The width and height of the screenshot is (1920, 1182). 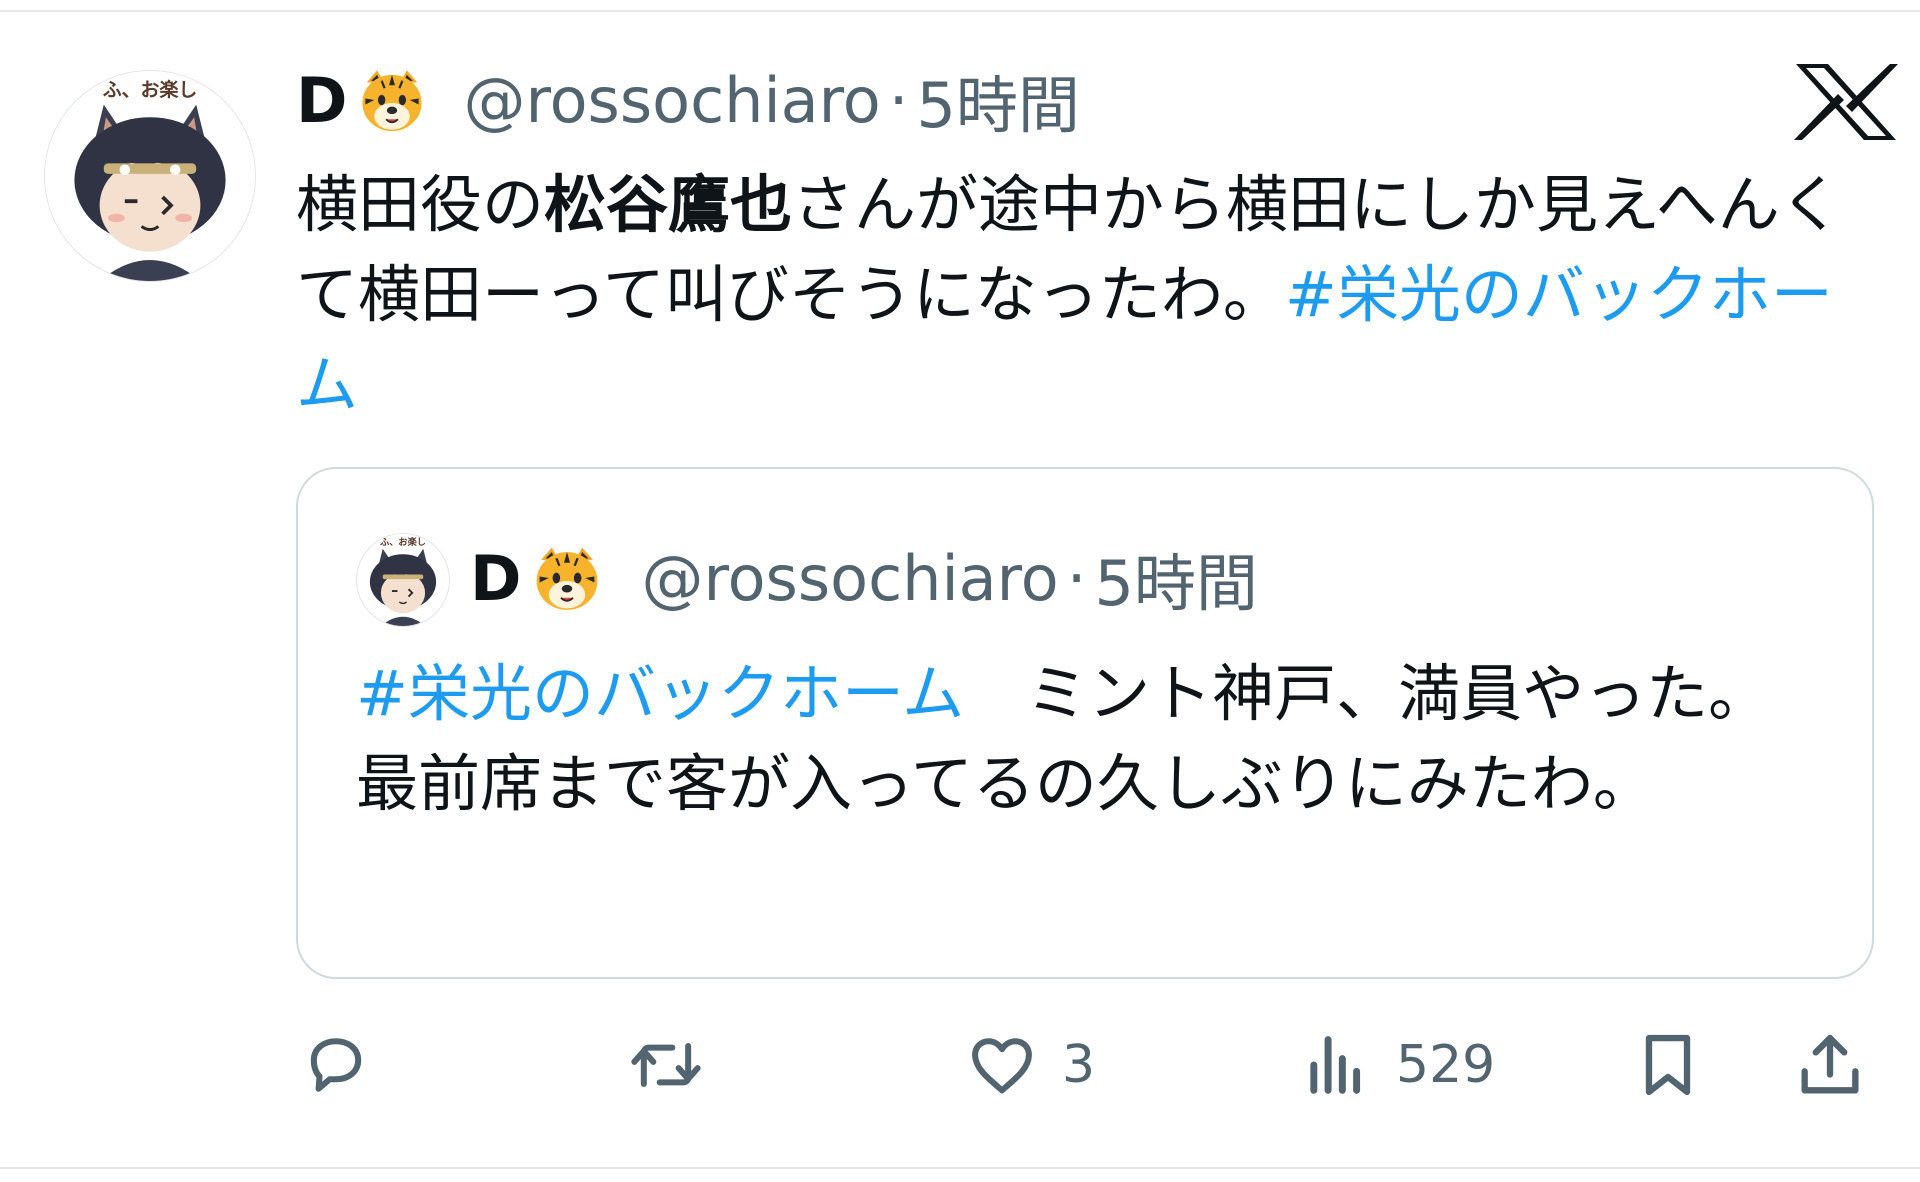 I want to click on quoted-avatar-badge-text: ふ、お楽し, so click(x=403, y=542).